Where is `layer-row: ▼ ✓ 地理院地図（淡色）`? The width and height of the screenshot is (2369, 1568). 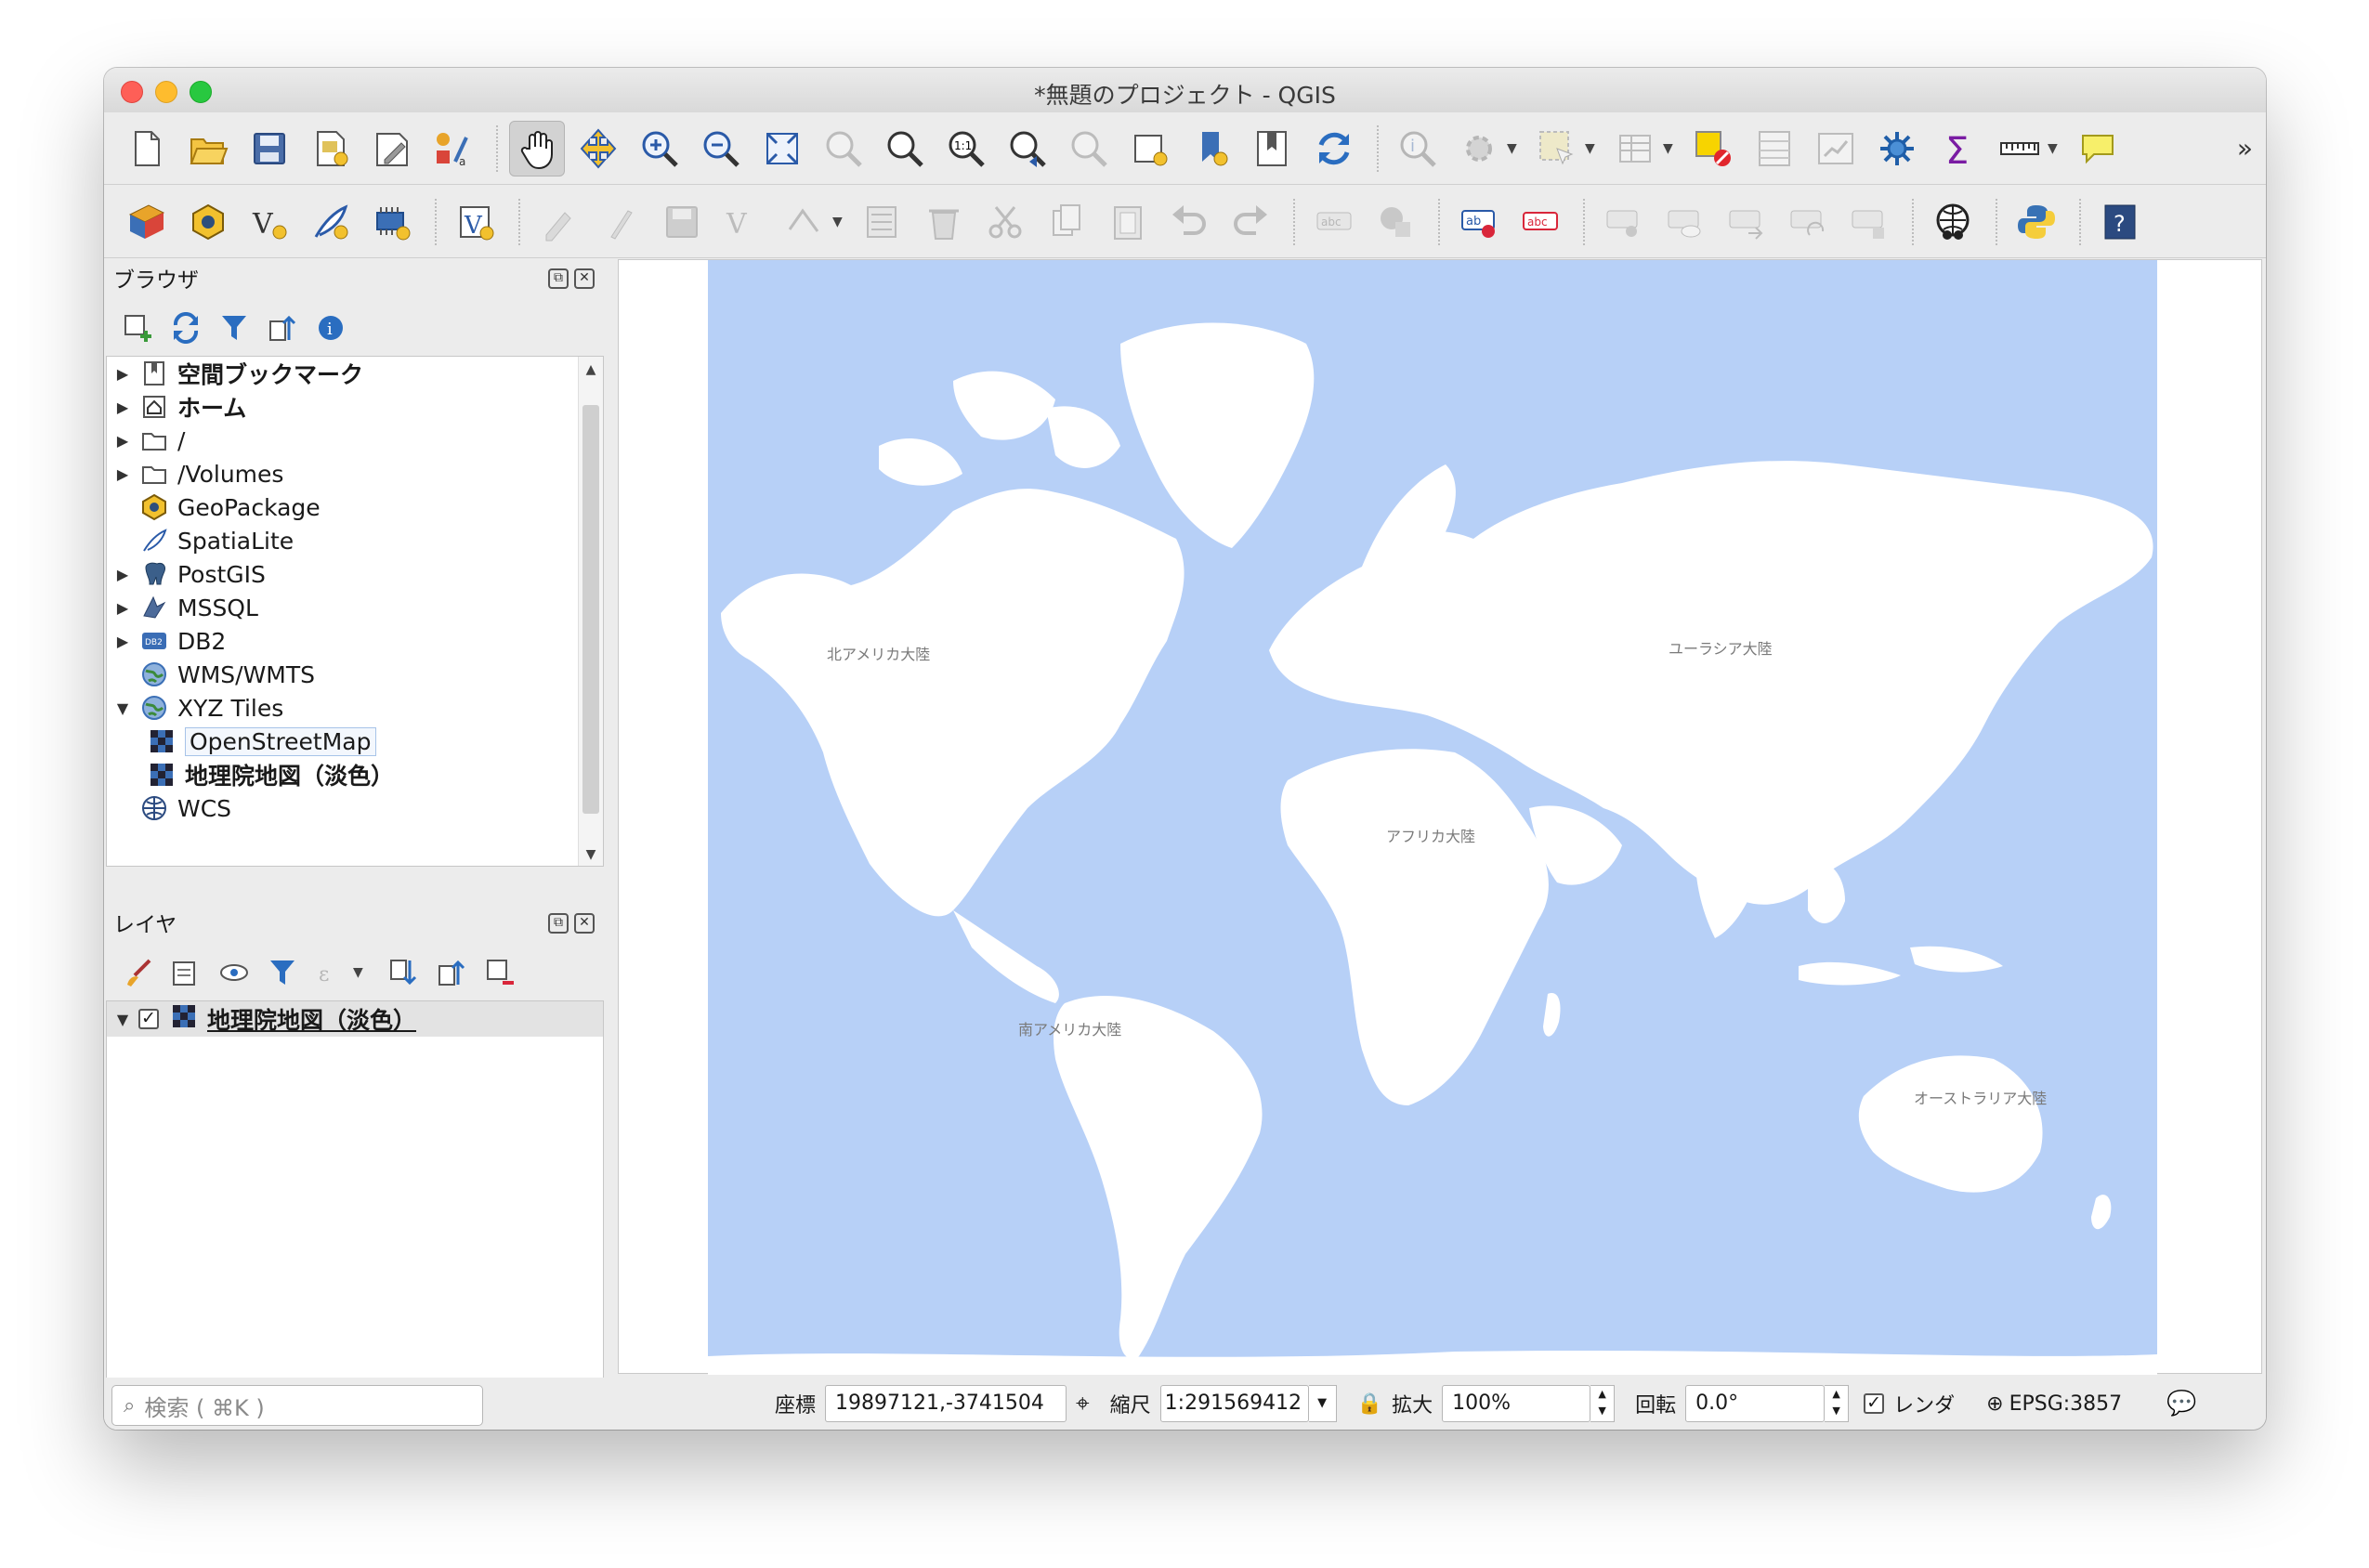
layer-row: ▼ ✓ 地理院地図（淡色） is located at coordinates (355, 1019).